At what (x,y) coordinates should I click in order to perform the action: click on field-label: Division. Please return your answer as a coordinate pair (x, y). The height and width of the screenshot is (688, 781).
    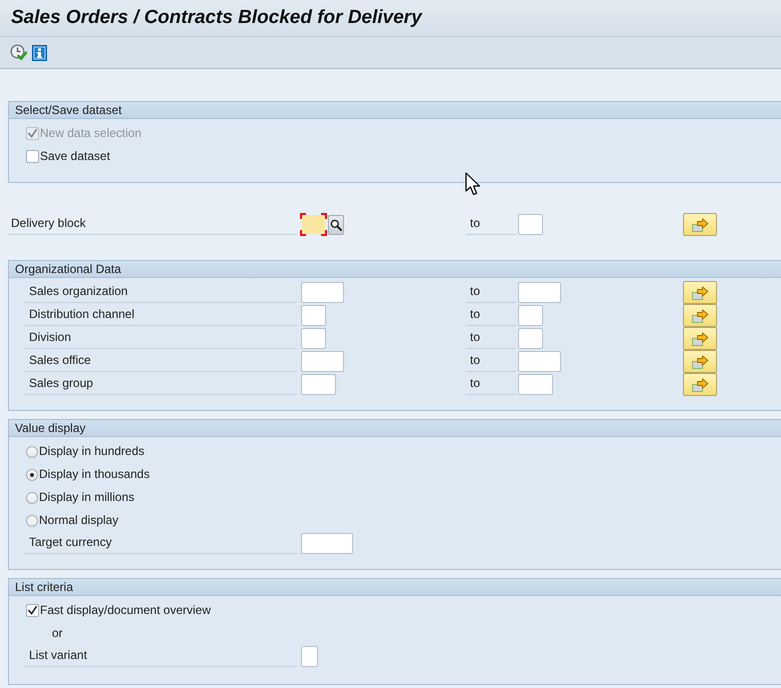
    Looking at the image, I should click on (160, 338).